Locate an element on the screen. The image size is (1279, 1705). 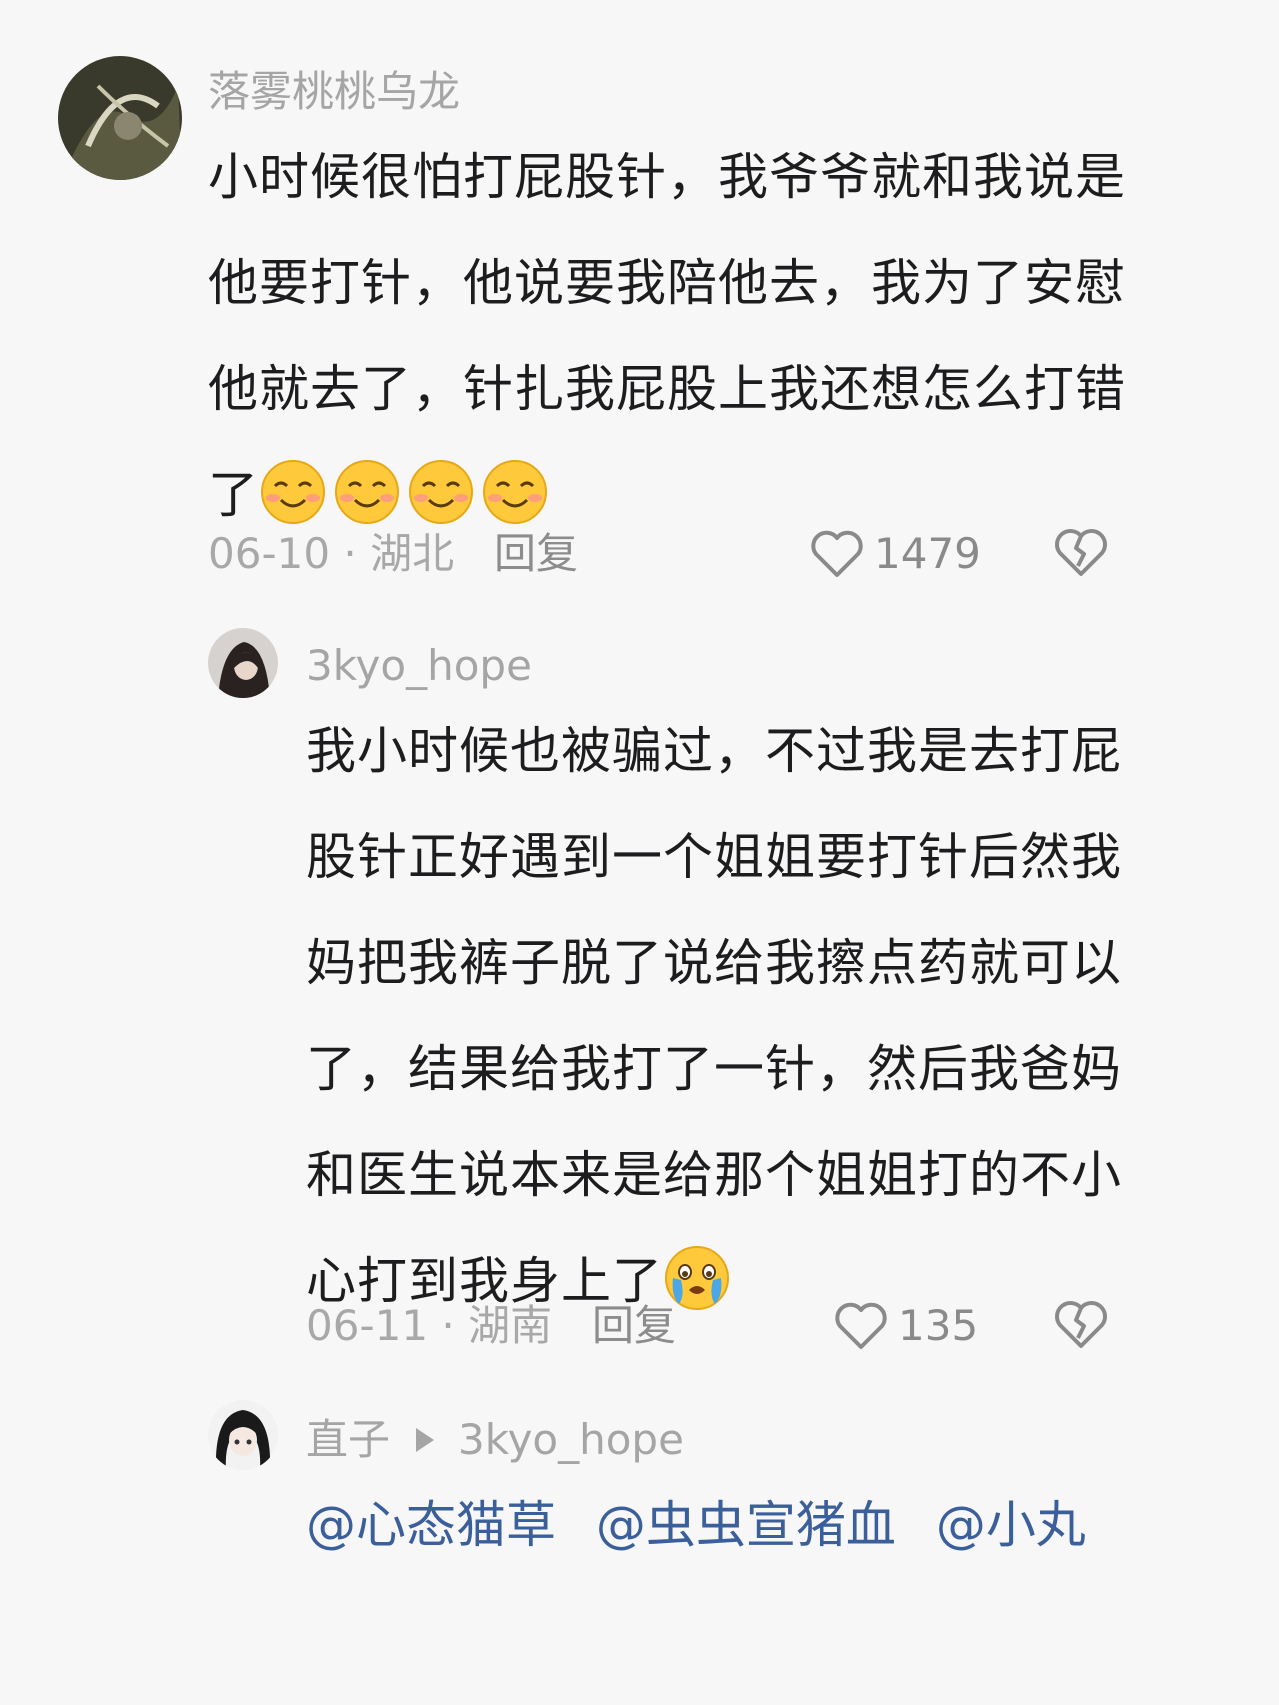
comment-line: 他要打针，他说要我陪他去，我为了安慰 is located at coordinates (667, 283).